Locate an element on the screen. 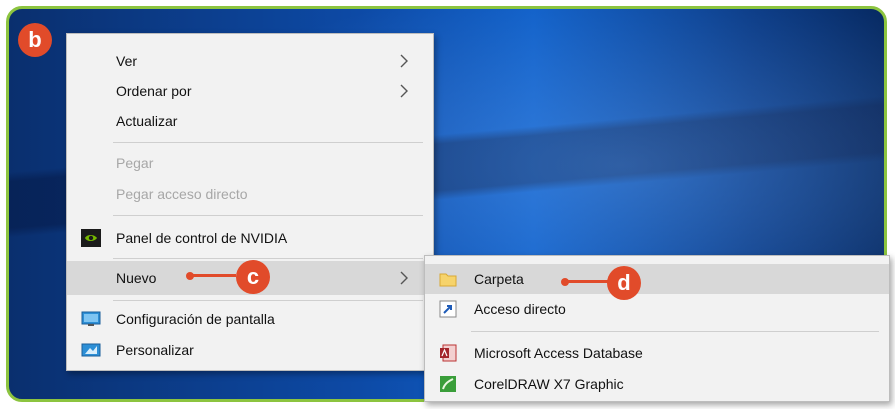 Image resolution: width=895 pixels, height=409 pixels. pointer-line-c is located at coordinates (213, 275).